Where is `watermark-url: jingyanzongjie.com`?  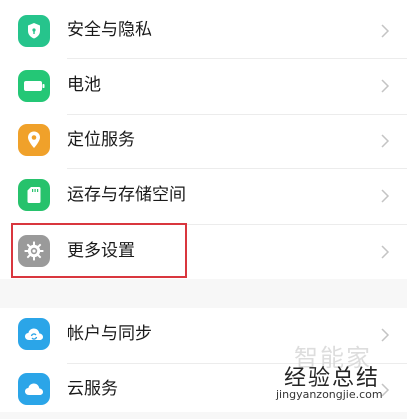
watermark-url: jingyanzongjie.com is located at coordinates (329, 394).